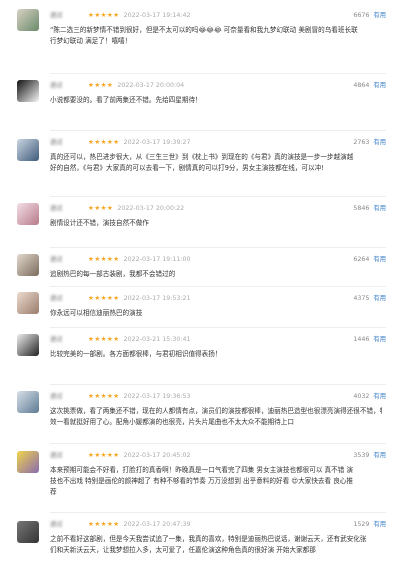 The width and height of the screenshot is (400, 565). I want to click on review-date: 2022-03-17 20:00:04, so click(151, 85).